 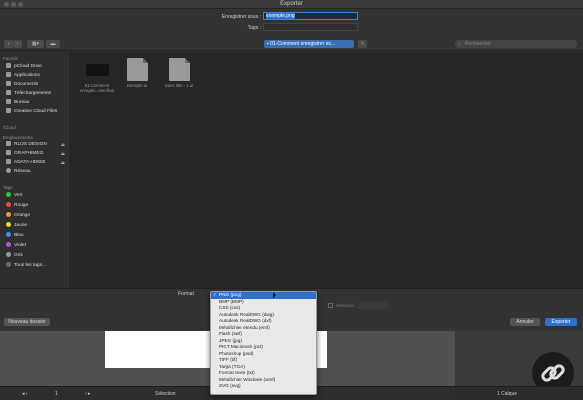 I want to click on sidebar-tag-red: Rouge, so click(x=17, y=206).